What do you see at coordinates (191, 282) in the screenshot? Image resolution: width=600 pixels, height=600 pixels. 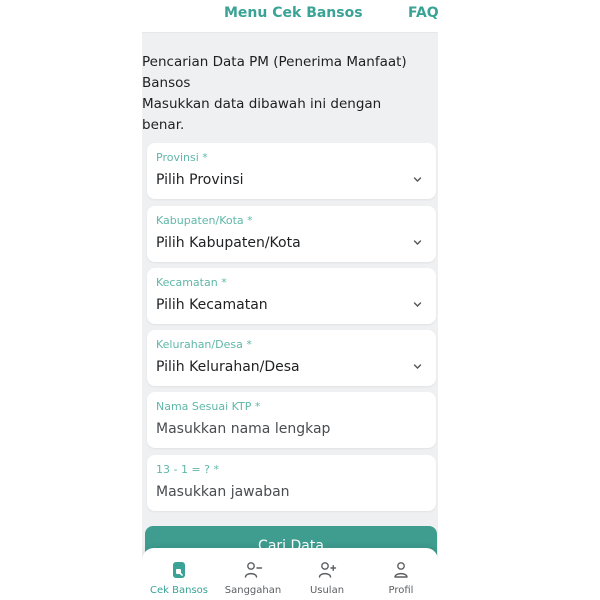 I see `kecamatan-label: Kecamatan *` at bounding box center [191, 282].